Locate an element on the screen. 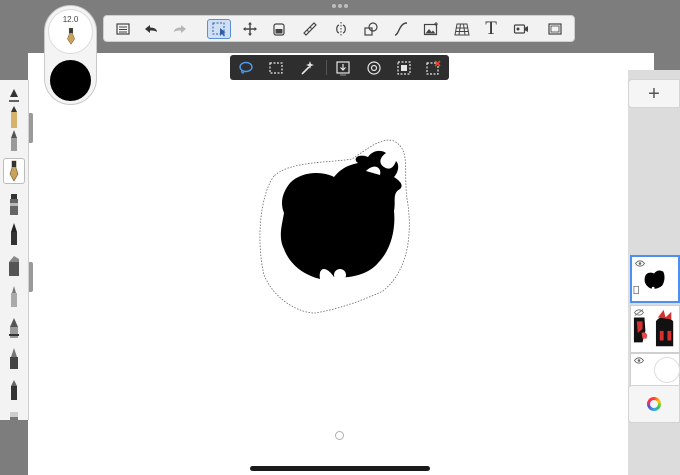  ruler-icon is located at coordinates (310, 29).